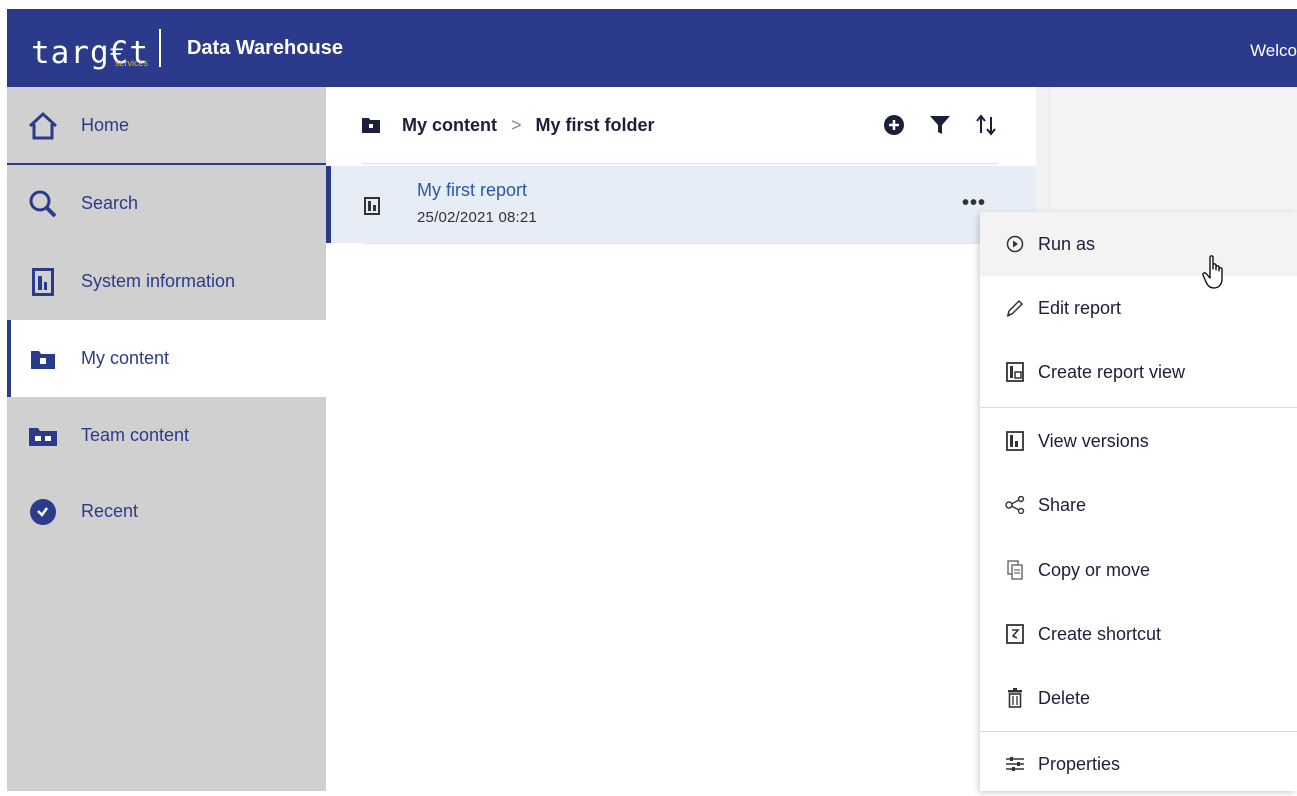 This screenshot has height=796, width=1297. I want to click on menu-item-label: Create report view, so click(1112, 371).